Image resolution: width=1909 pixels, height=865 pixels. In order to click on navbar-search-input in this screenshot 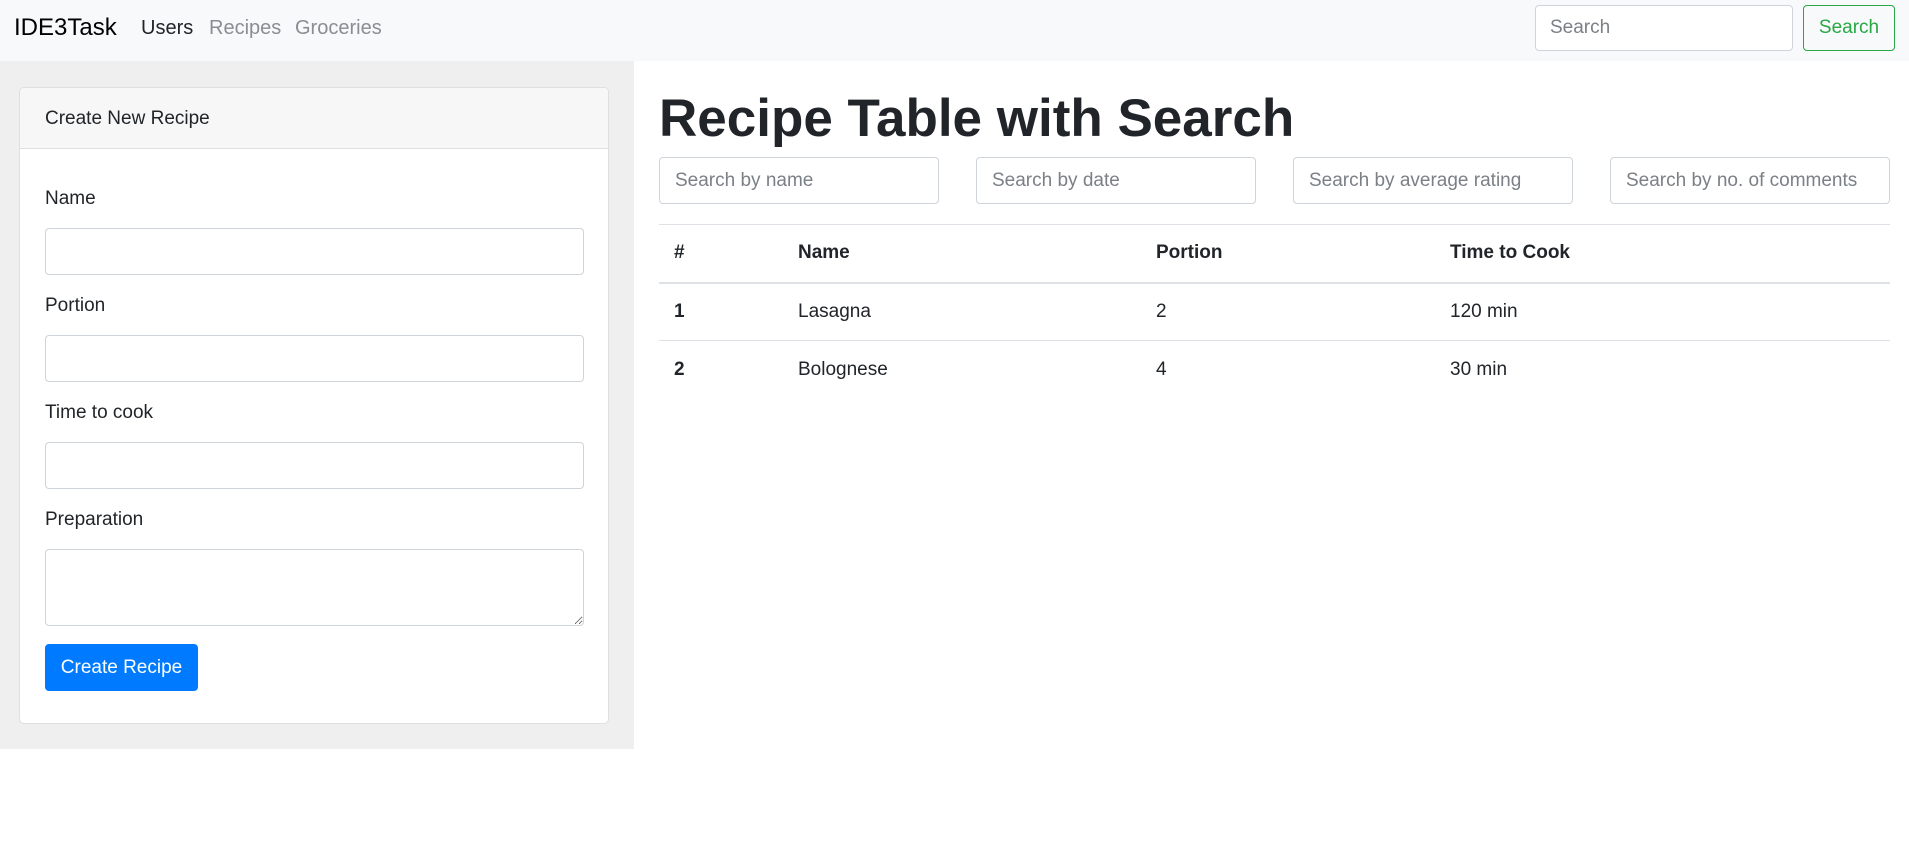, I will do `click(1664, 28)`.